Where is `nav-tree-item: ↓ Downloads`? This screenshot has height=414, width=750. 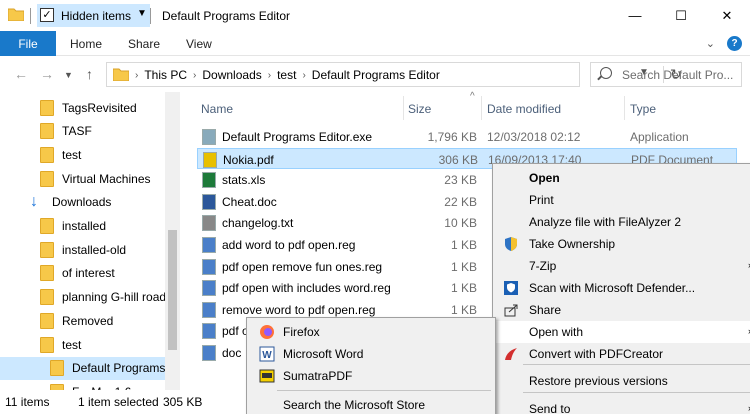
nav-tree-item: ↓ Downloads is located at coordinates (82, 202).